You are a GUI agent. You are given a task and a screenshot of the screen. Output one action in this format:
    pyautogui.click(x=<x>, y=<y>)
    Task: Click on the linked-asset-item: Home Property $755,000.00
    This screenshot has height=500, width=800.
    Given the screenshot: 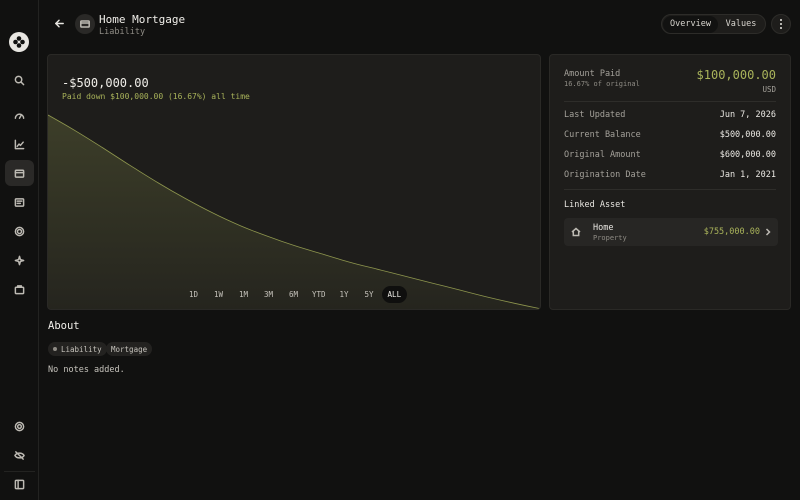 What is the action you would take?
    pyautogui.click(x=671, y=232)
    